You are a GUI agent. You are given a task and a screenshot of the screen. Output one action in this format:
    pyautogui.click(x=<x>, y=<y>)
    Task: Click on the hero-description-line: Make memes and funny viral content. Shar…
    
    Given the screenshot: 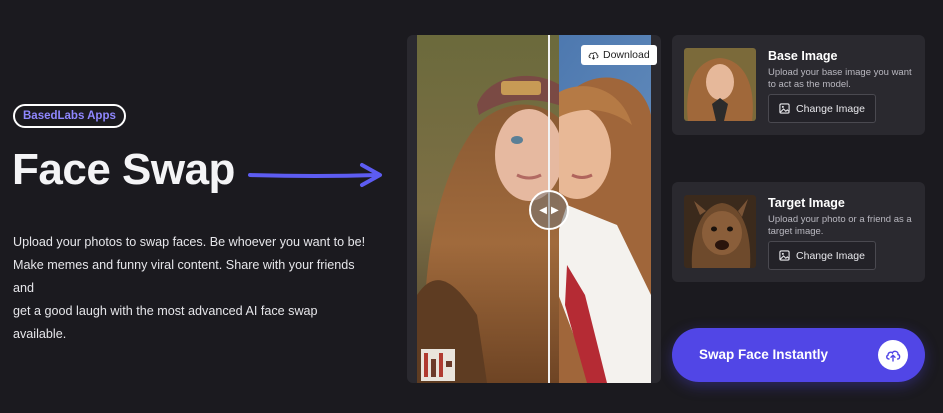 What is the action you would take?
    pyautogui.click(x=184, y=276)
    